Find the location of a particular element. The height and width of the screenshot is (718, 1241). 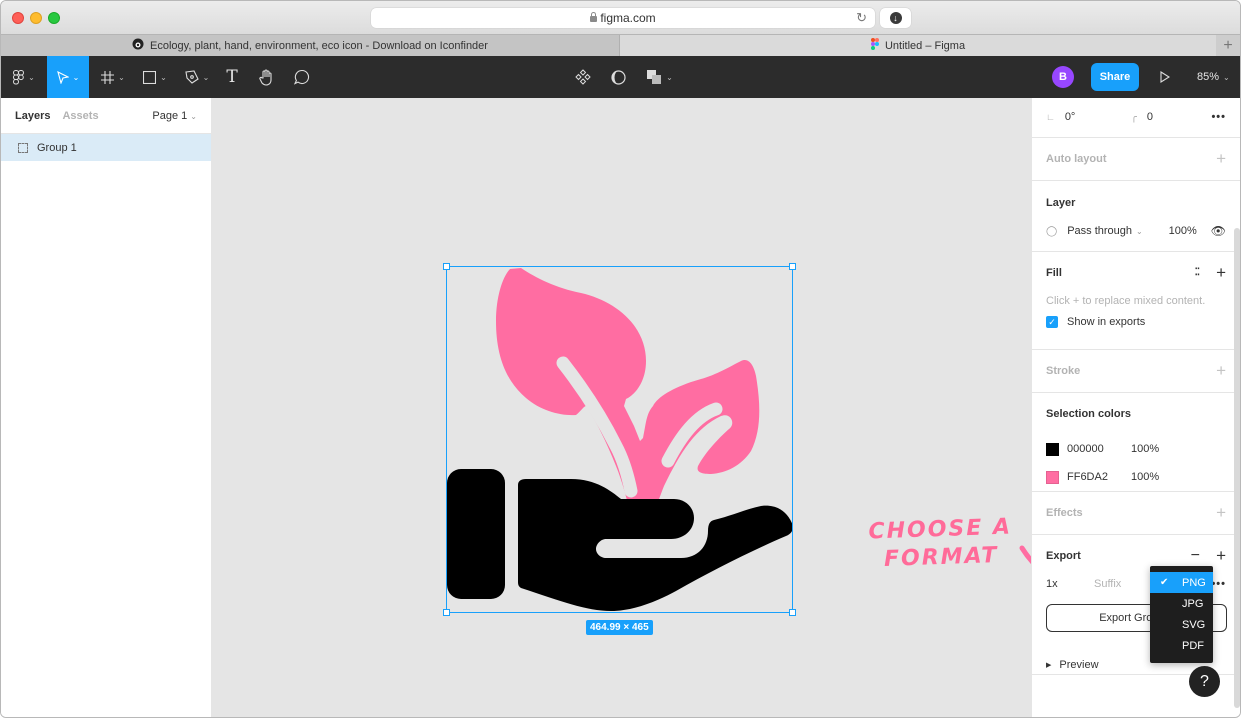

triangle-right-icon: ▶ is located at coordinates (1049, 665).